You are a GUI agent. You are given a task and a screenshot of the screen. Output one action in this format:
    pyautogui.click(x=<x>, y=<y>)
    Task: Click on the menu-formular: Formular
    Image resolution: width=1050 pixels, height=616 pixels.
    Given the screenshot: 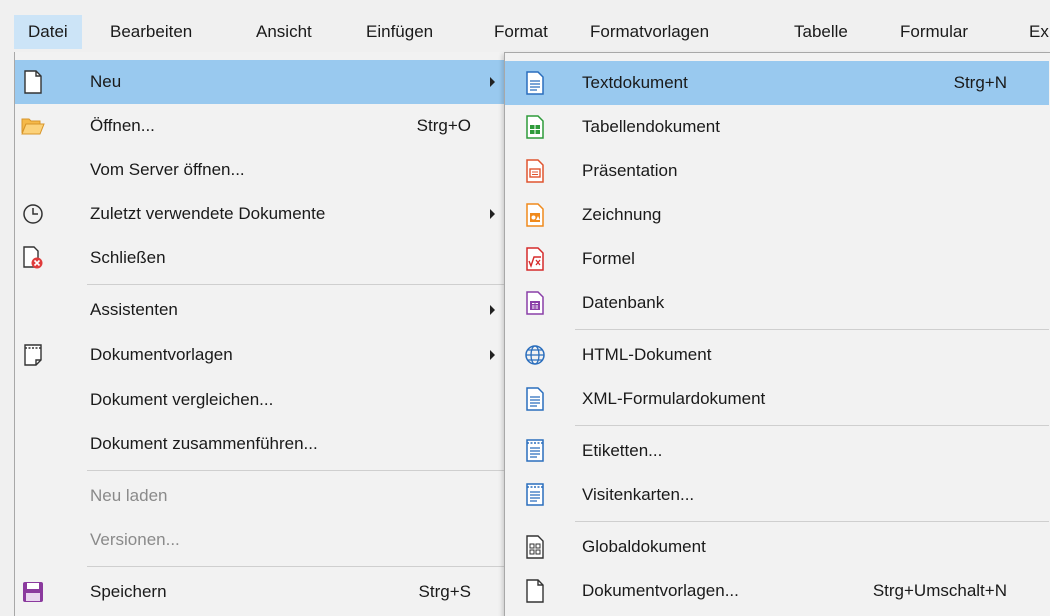 What is the action you would take?
    pyautogui.click(x=934, y=32)
    